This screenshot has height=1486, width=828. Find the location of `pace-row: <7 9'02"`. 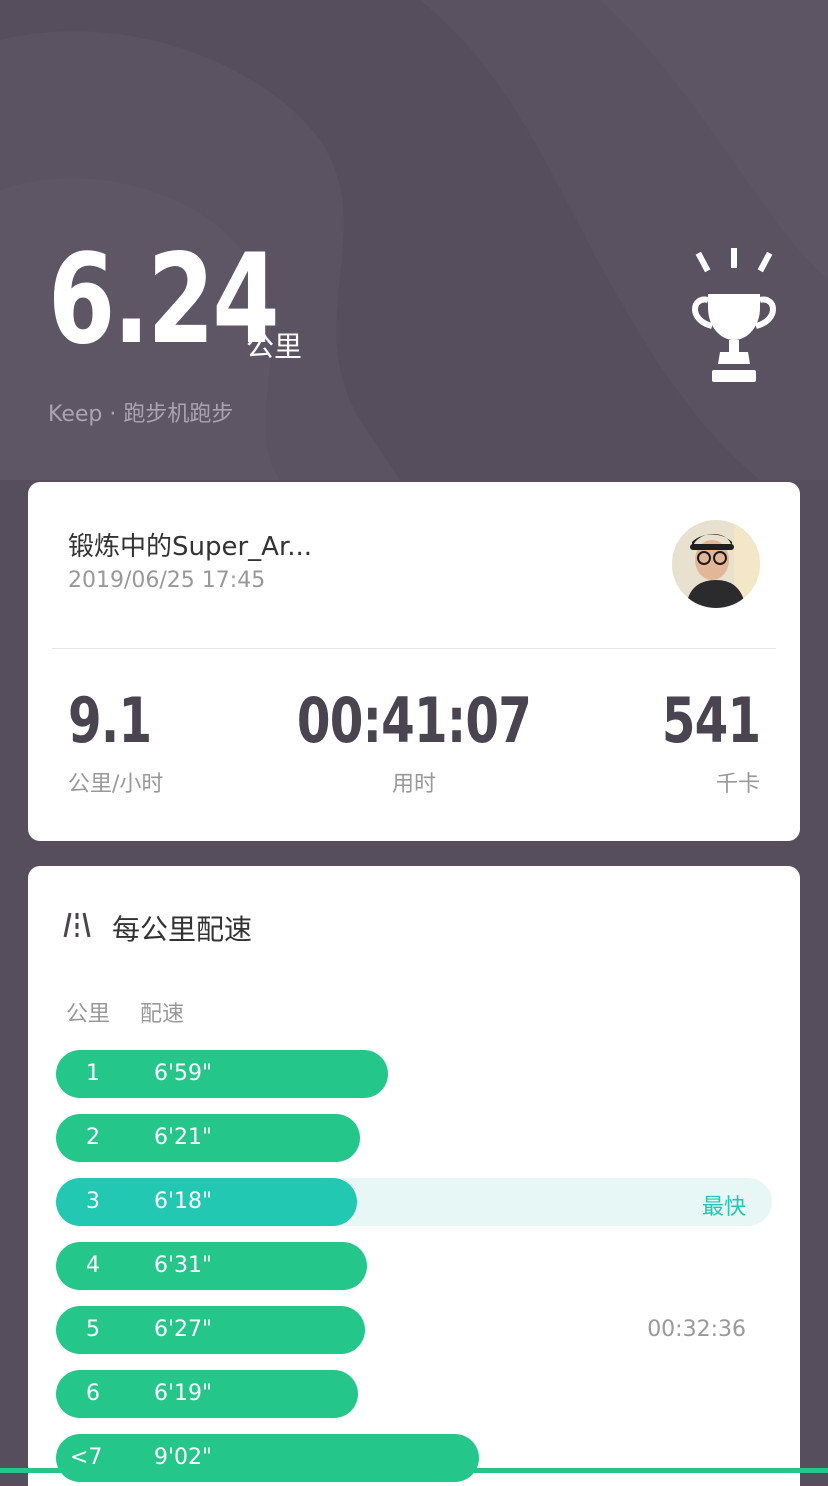

pace-row: <7 9'02" is located at coordinates (414, 1458).